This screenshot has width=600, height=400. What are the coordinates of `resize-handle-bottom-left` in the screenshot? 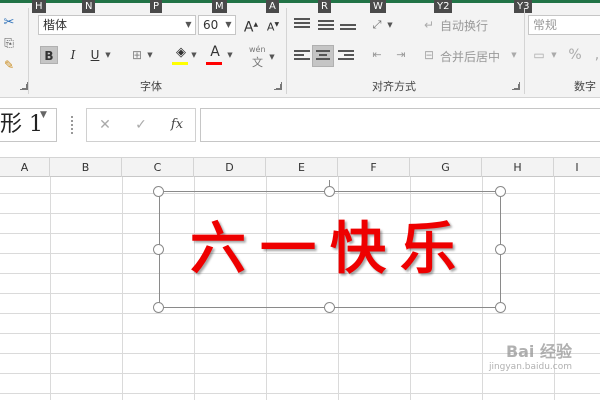 It's located at (158, 307).